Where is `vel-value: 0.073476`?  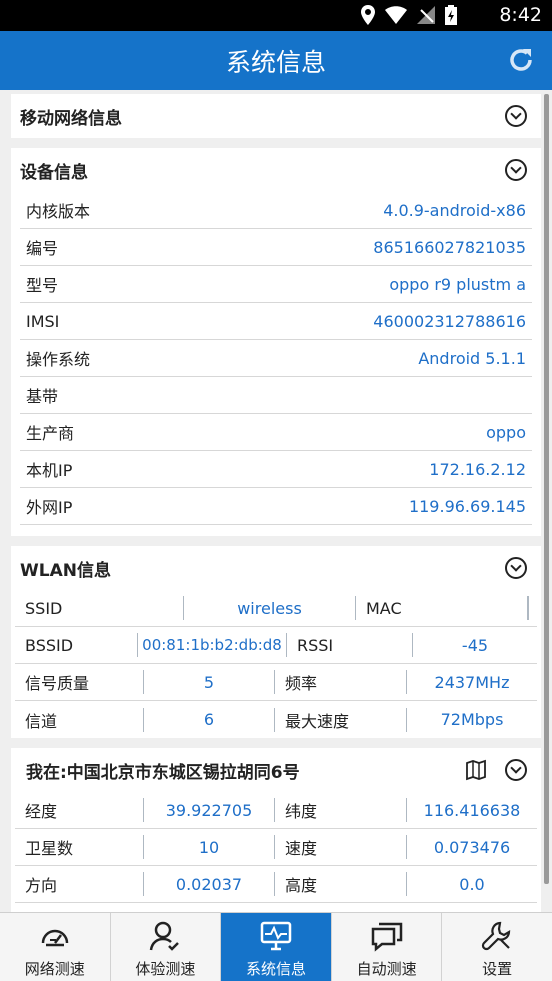 vel-value: 0.073476 is located at coordinates (472, 847).